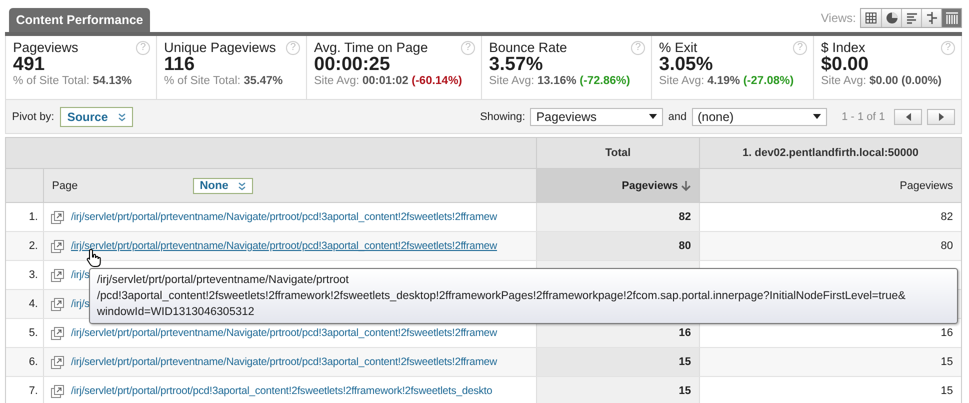 Image resolution: width=969 pixels, height=403 pixels. What do you see at coordinates (727, 81) in the screenshot?
I see `metric-comparison: Site Avg: 4.19% (-27.08%)` at bounding box center [727, 81].